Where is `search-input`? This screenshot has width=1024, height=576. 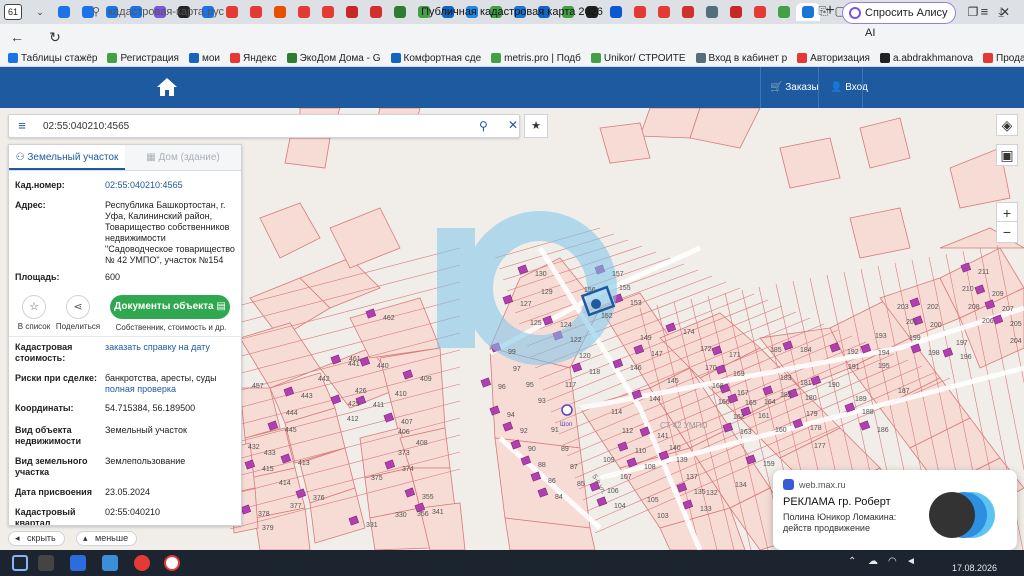 search-input is located at coordinates (253, 126).